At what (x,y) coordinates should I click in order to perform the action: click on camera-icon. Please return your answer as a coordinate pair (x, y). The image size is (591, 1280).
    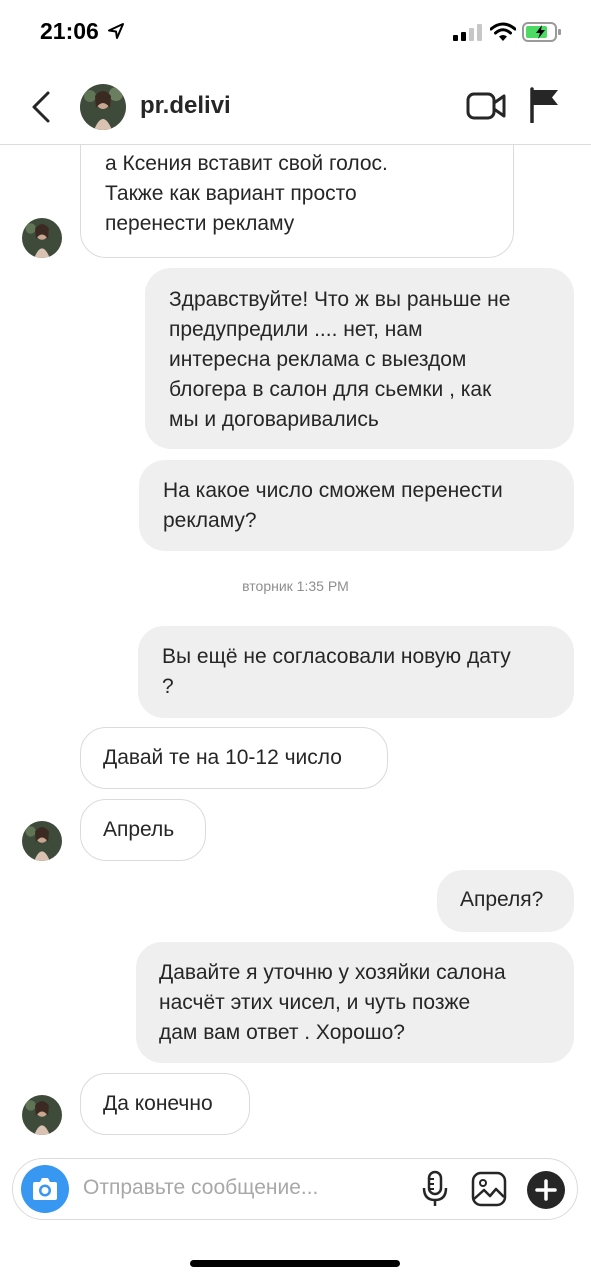
    Looking at the image, I should click on (45, 1189).